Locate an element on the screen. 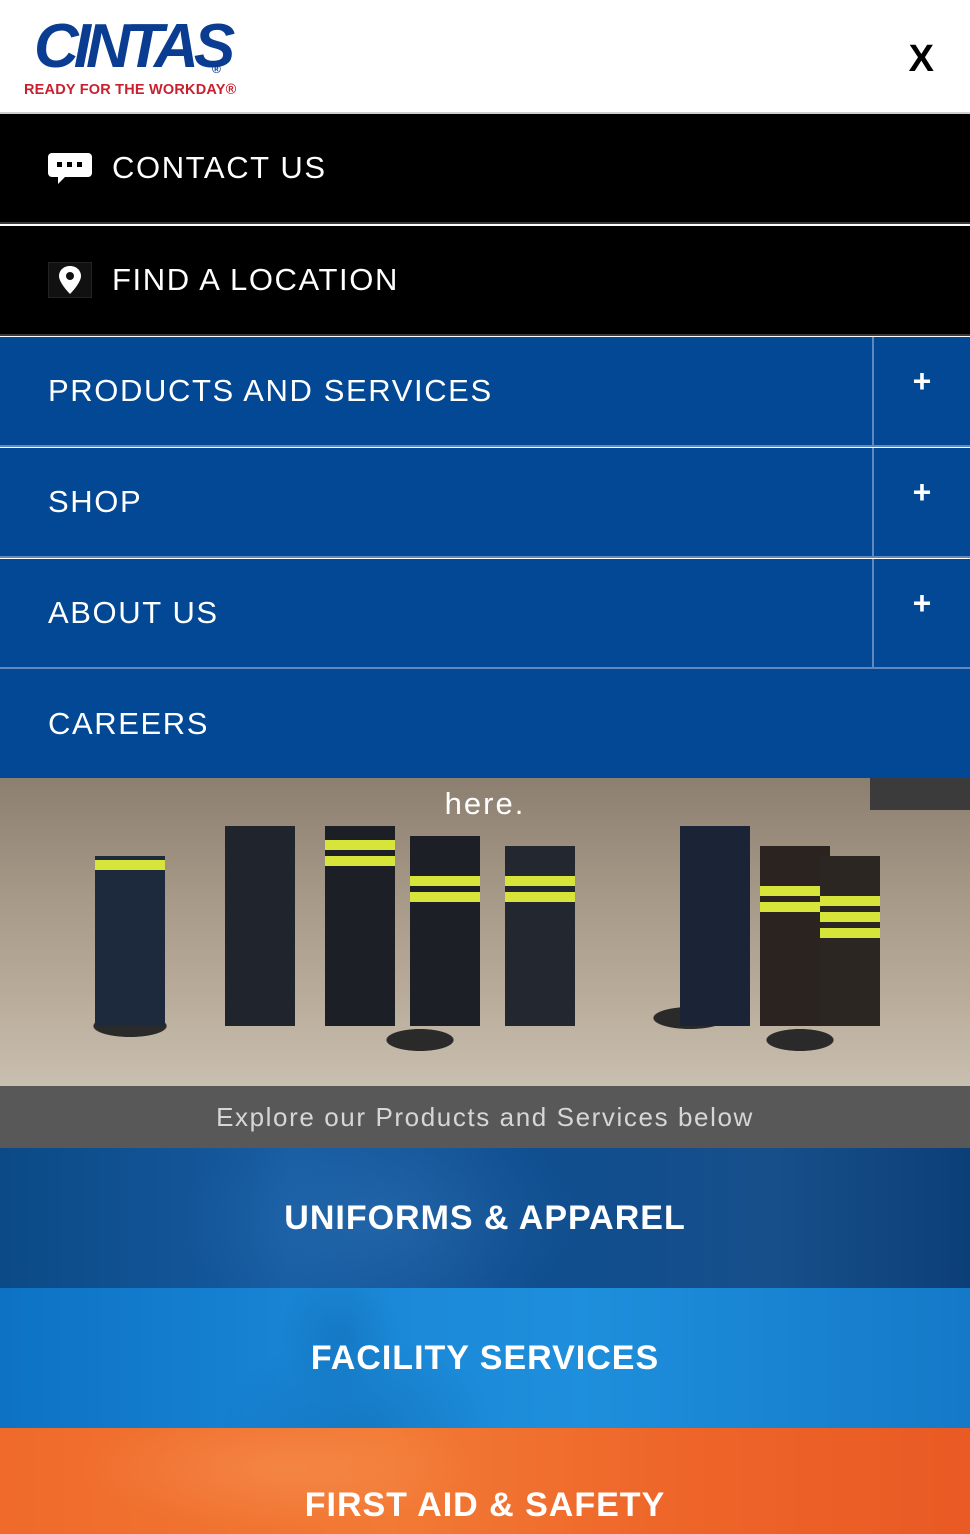 The height and width of the screenshot is (1534, 970). nav-careers-label: CAREERS is located at coordinates (129, 723).